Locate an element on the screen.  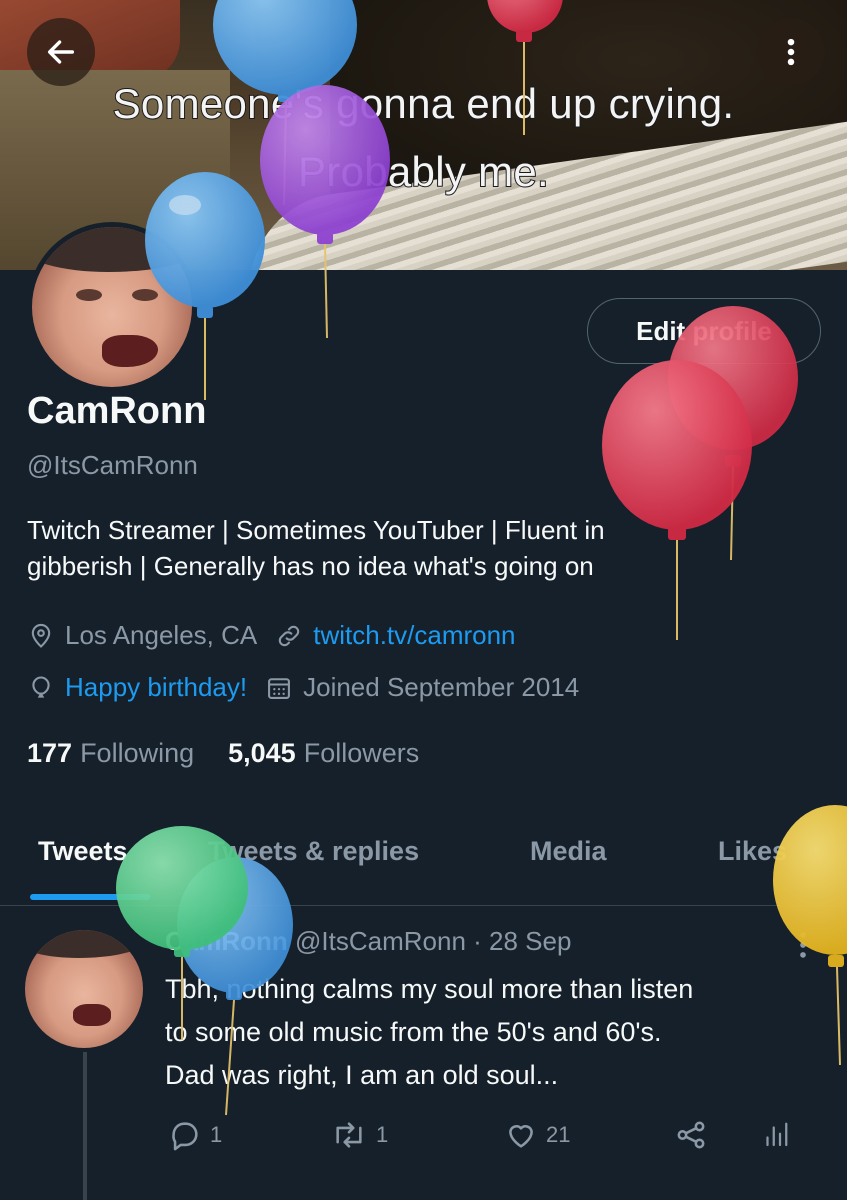
profile-avatar is located at coordinates (112, 307).